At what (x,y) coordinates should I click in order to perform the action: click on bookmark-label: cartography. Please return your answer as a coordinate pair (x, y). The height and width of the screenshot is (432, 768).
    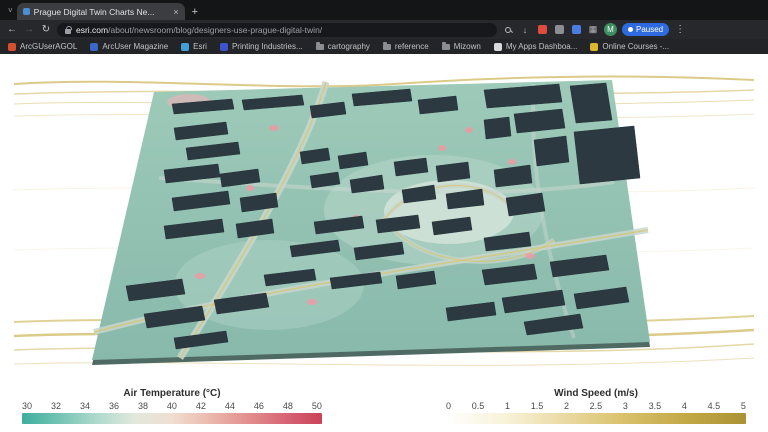
    Looking at the image, I should click on (348, 46).